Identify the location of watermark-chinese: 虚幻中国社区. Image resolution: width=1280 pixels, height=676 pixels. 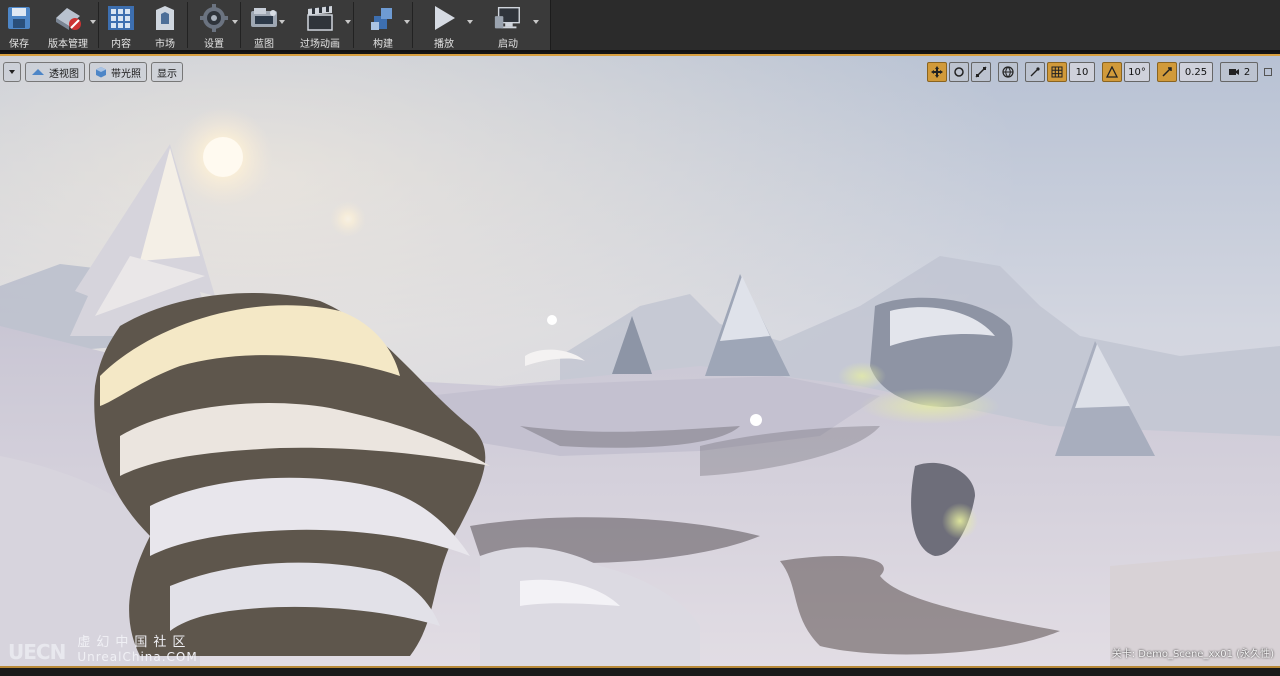
(134, 642).